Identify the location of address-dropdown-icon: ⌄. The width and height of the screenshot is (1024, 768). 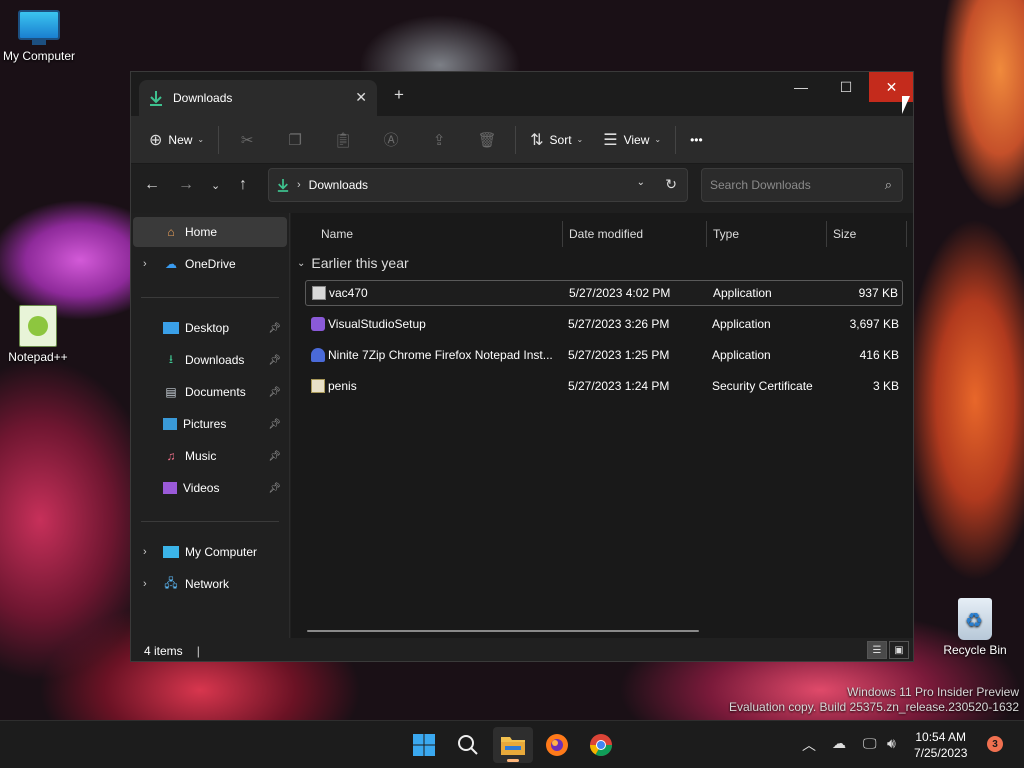
(641, 182).